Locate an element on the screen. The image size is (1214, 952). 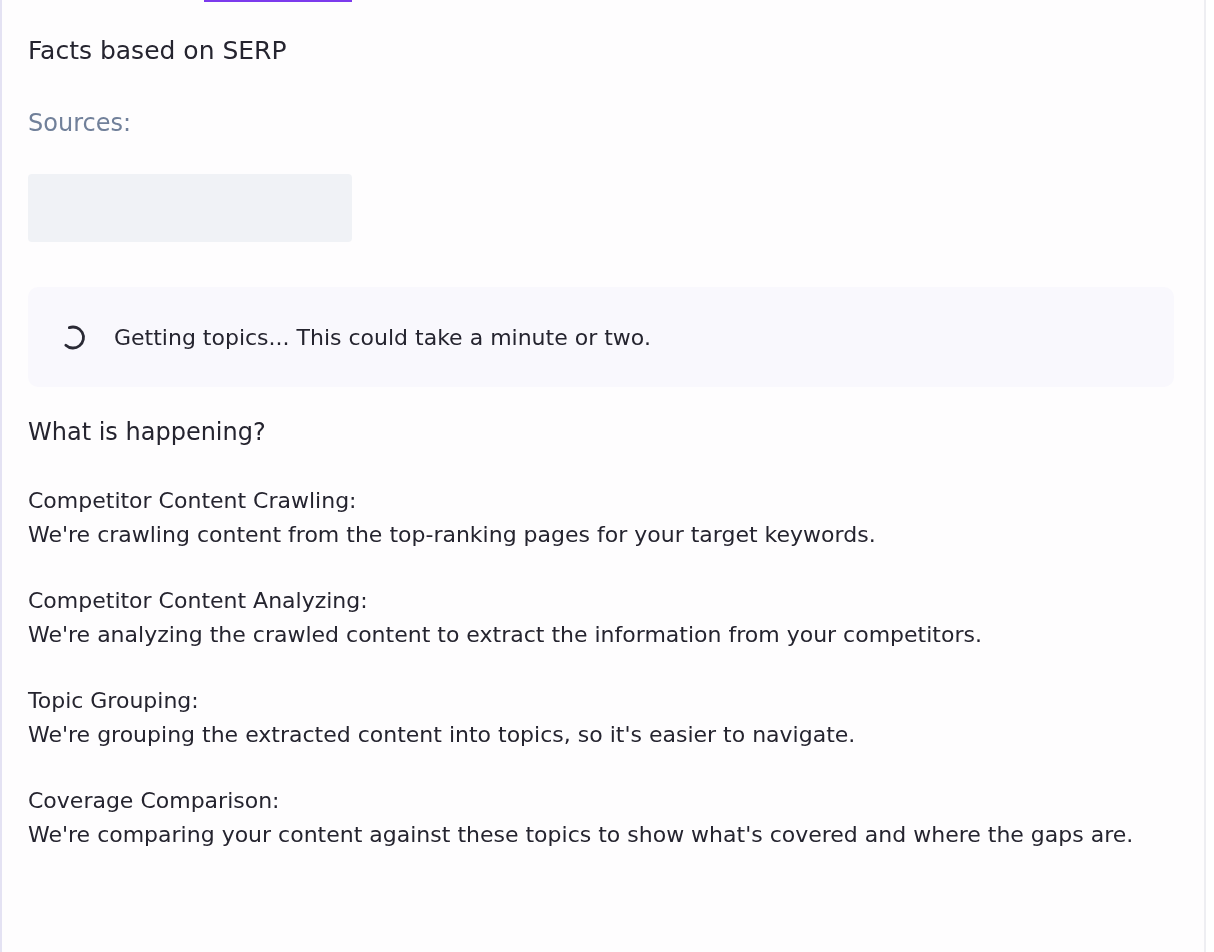
status-message: Getting topics... This could take a minute or two. is located at coordinates (382, 337).